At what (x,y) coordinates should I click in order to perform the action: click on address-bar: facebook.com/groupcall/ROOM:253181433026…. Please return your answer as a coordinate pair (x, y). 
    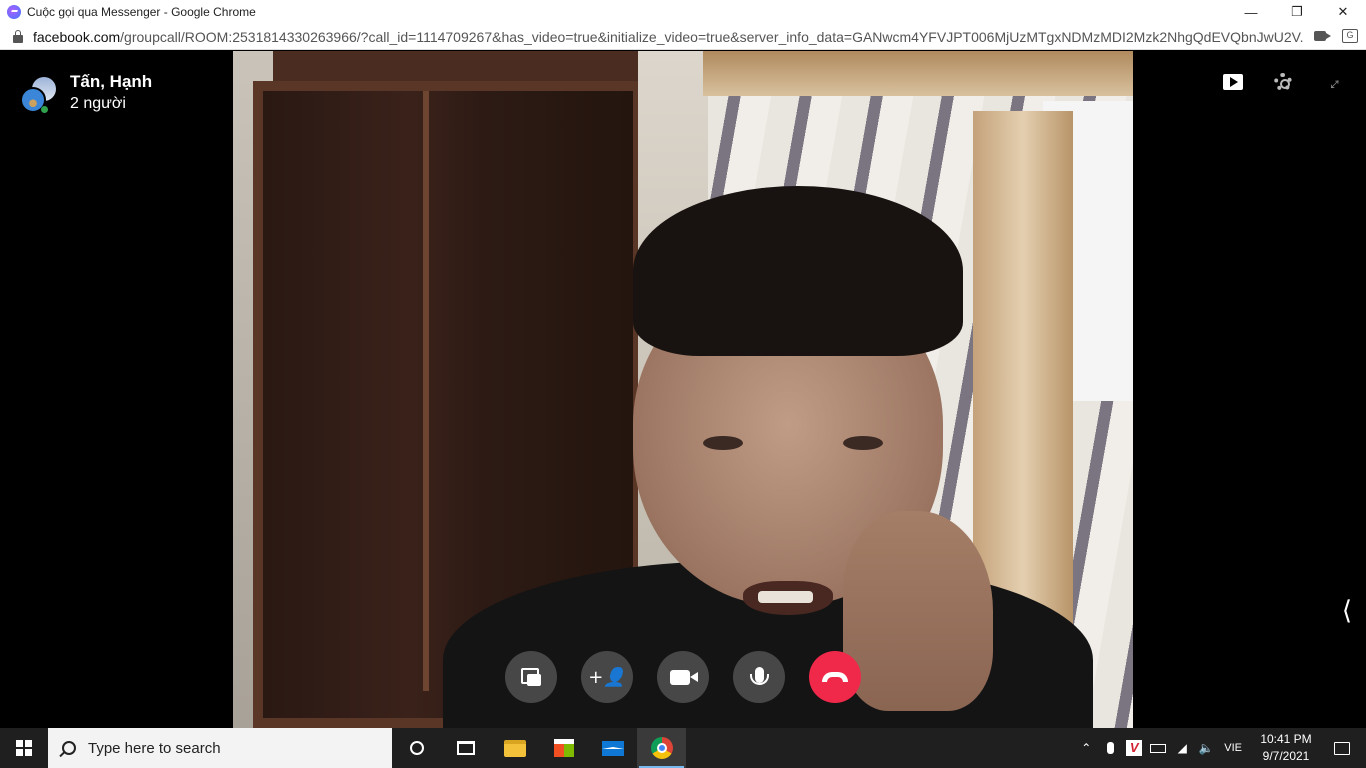
    Looking at the image, I should click on (683, 37).